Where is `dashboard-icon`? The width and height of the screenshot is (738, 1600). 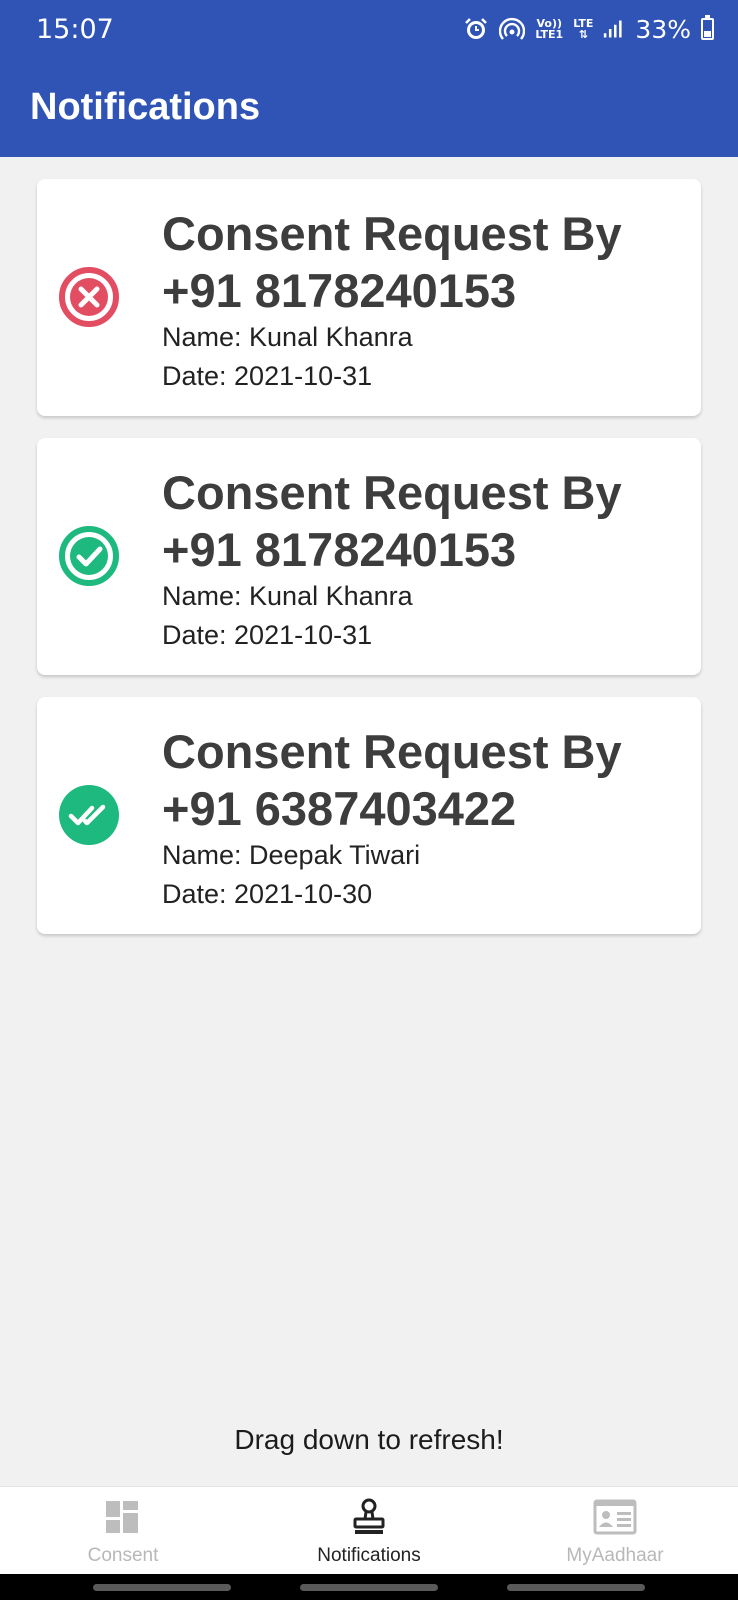 dashboard-icon is located at coordinates (122, 1517).